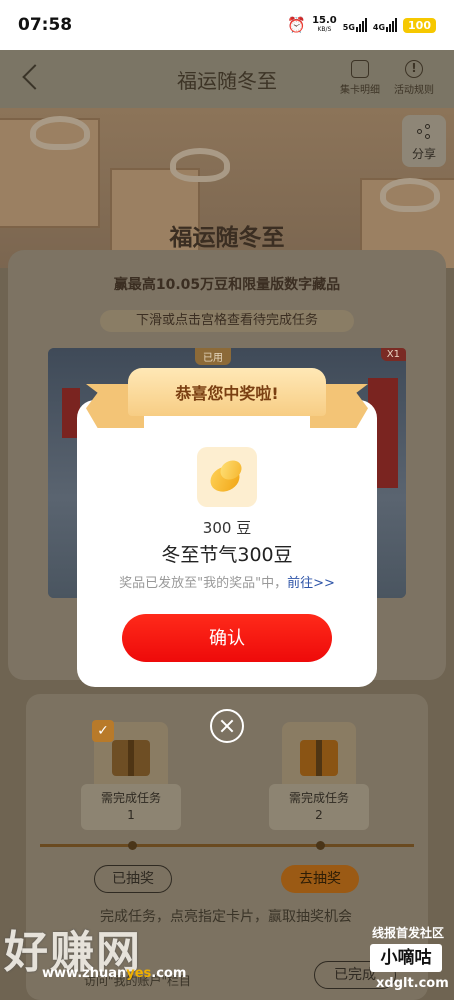 The width and height of the screenshot is (454, 1000). Describe the element at coordinates (227, 393) in the screenshot. I see `modal-title: 恭喜您中奖啦!` at that location.